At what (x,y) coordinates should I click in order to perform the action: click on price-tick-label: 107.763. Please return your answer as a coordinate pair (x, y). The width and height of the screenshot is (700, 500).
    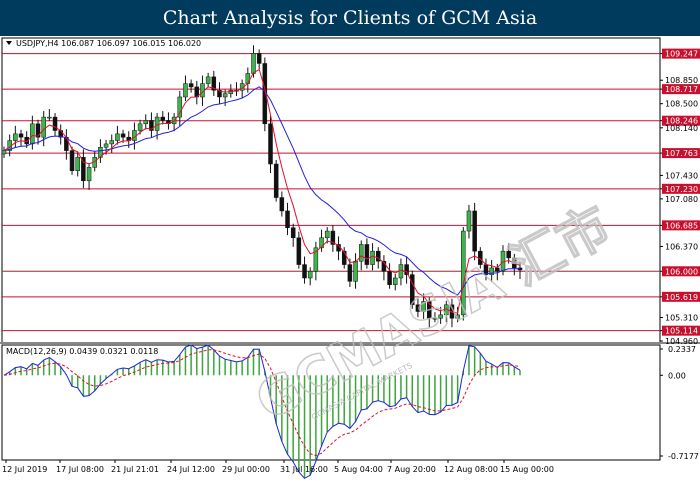
    Looking at the image, I should click on (681, 153).